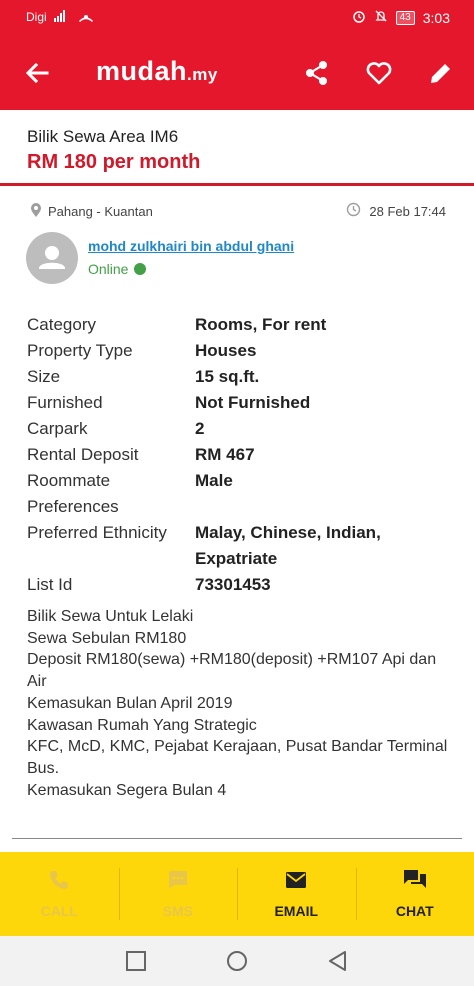 This screenshot has width=474, height=986. I want to click on detail-row: Furnished Not Furnished, so click(237, 403).